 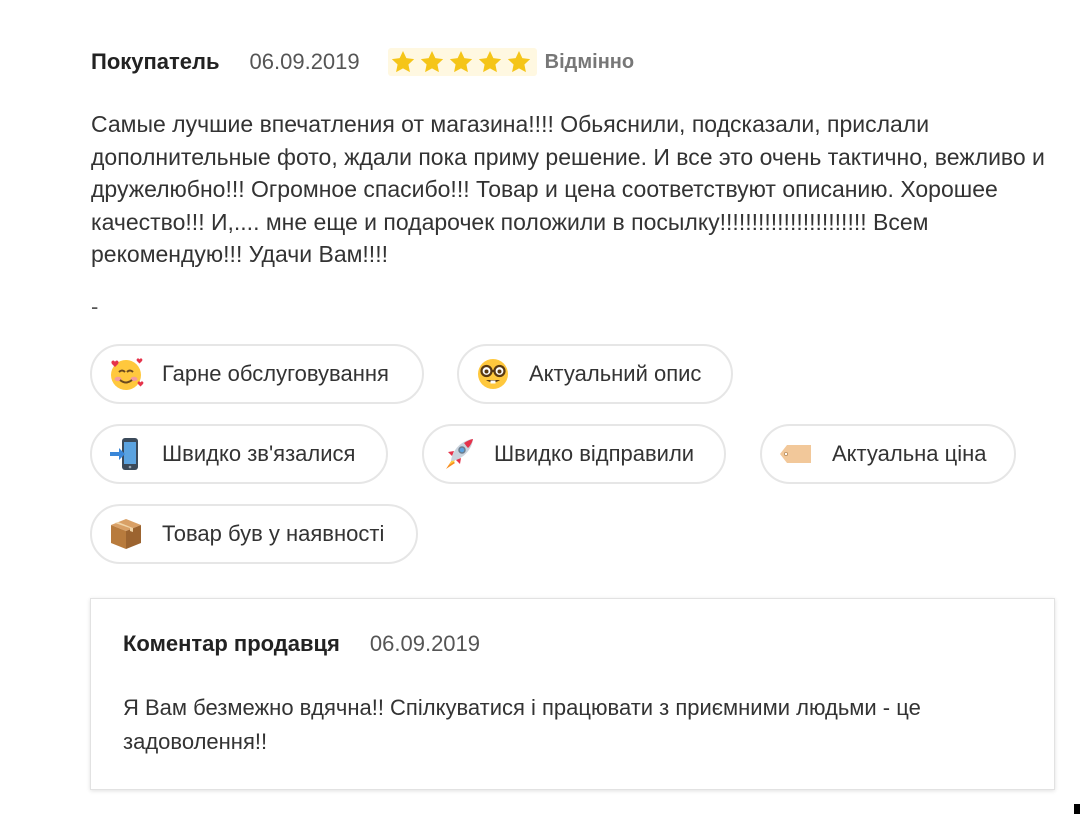 I want to click on tag-label: Швидко відправили, so click(x=594, y=453).